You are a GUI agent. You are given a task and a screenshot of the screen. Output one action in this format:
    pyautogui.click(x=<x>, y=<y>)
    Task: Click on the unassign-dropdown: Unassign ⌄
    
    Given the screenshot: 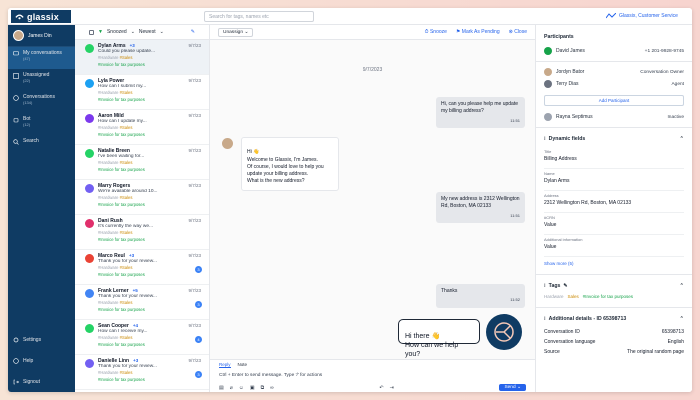 What is the action you would take?
    pyautogui.click(x=236, y=32)
    